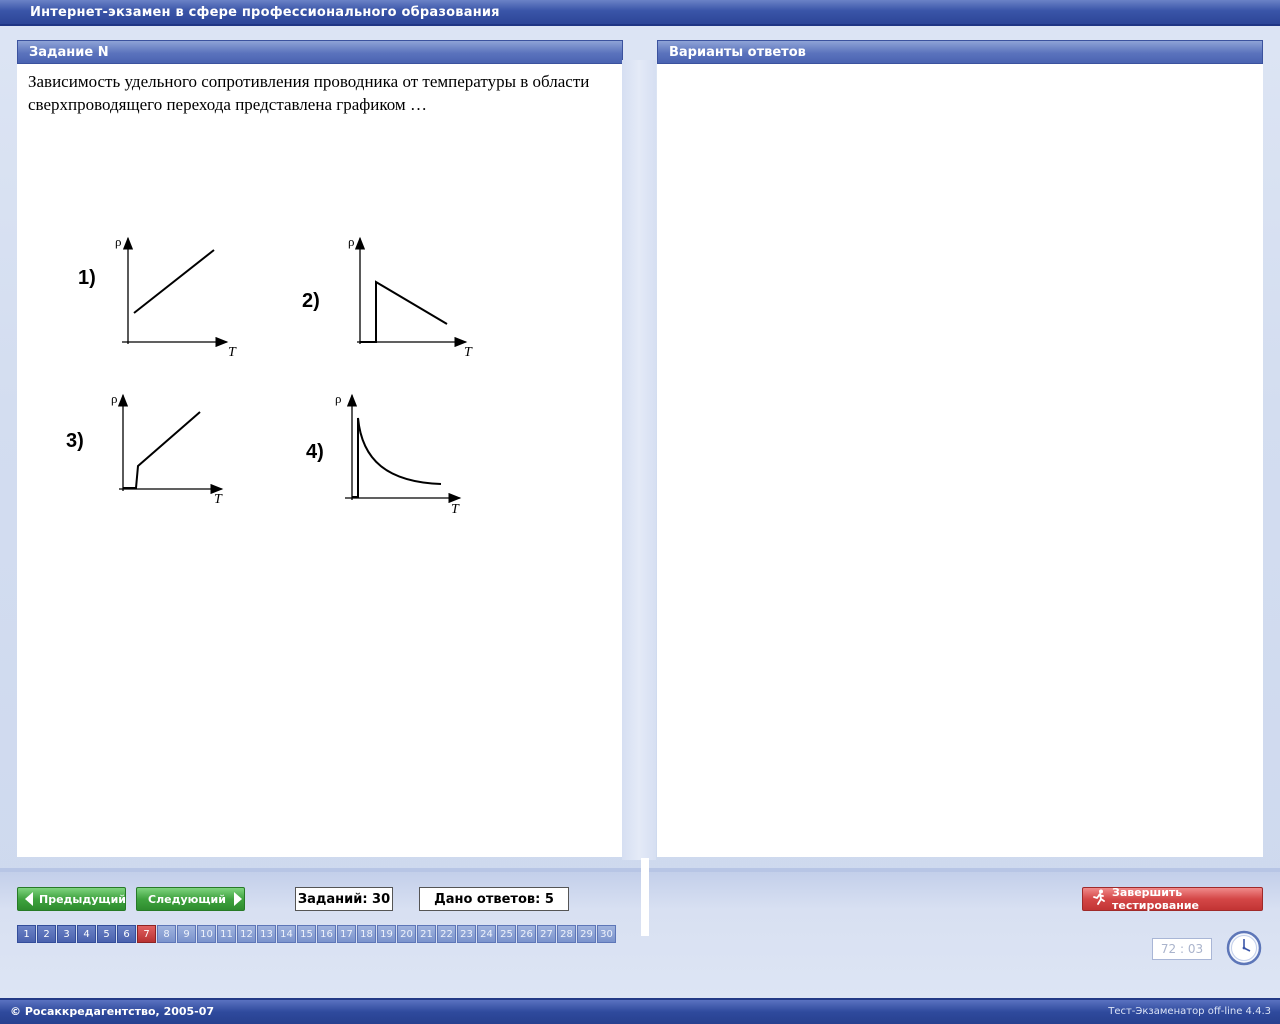 This screenshot has height=1024, width=1280. Describe the element at coordinates (494, 899) in the screenshot. I see `answers-given-count: Дано ответов: 5` at that location.